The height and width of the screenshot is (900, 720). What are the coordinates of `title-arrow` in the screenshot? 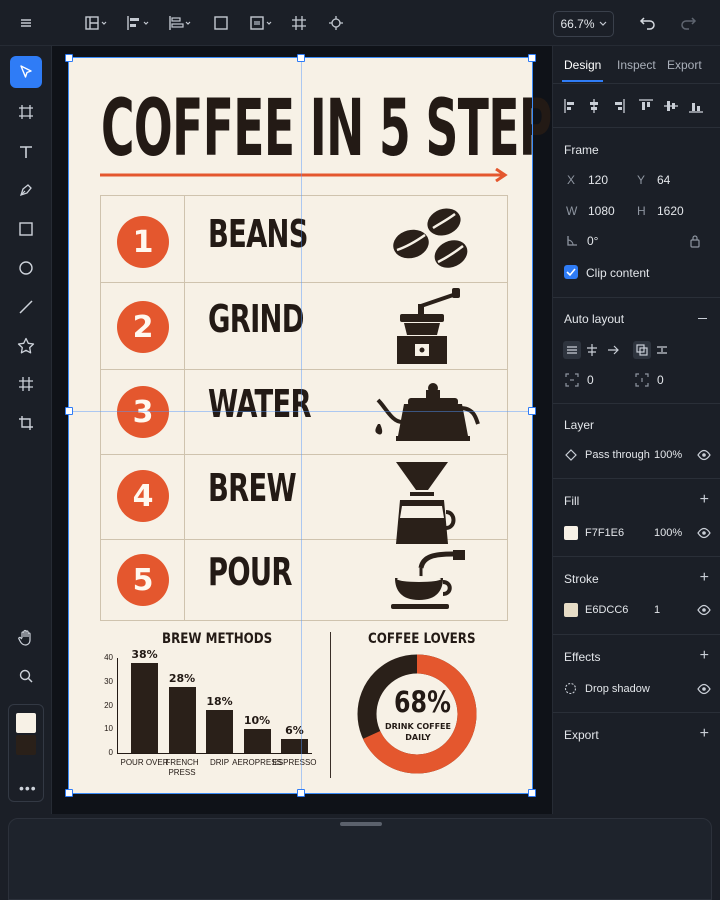 It's located at (304, 175).